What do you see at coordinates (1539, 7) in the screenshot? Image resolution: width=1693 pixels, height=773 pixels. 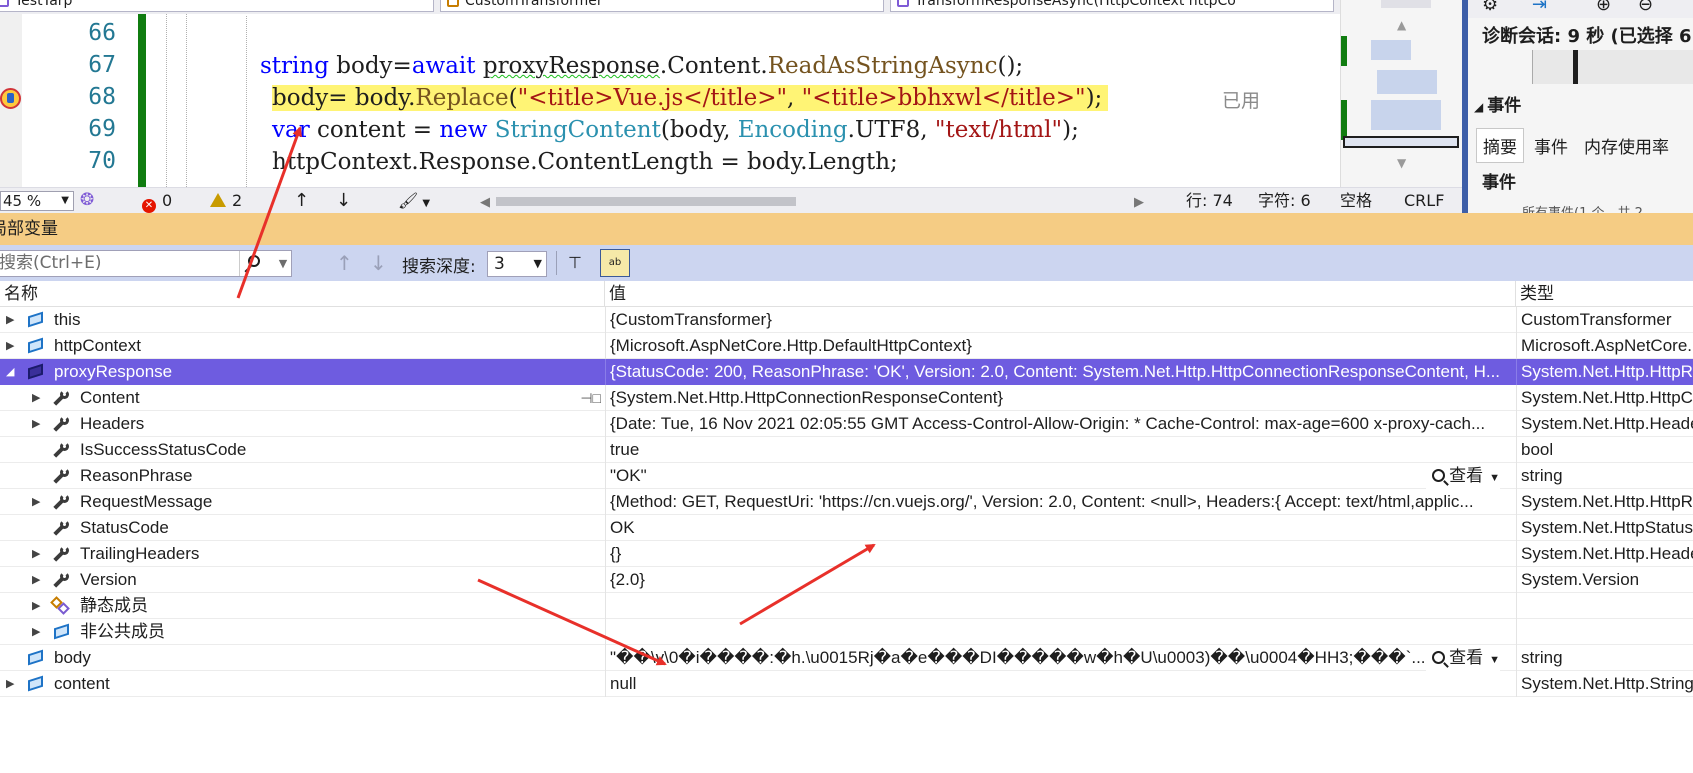 I see `export-icon: ⇥` at bounding box center [1539, 7].